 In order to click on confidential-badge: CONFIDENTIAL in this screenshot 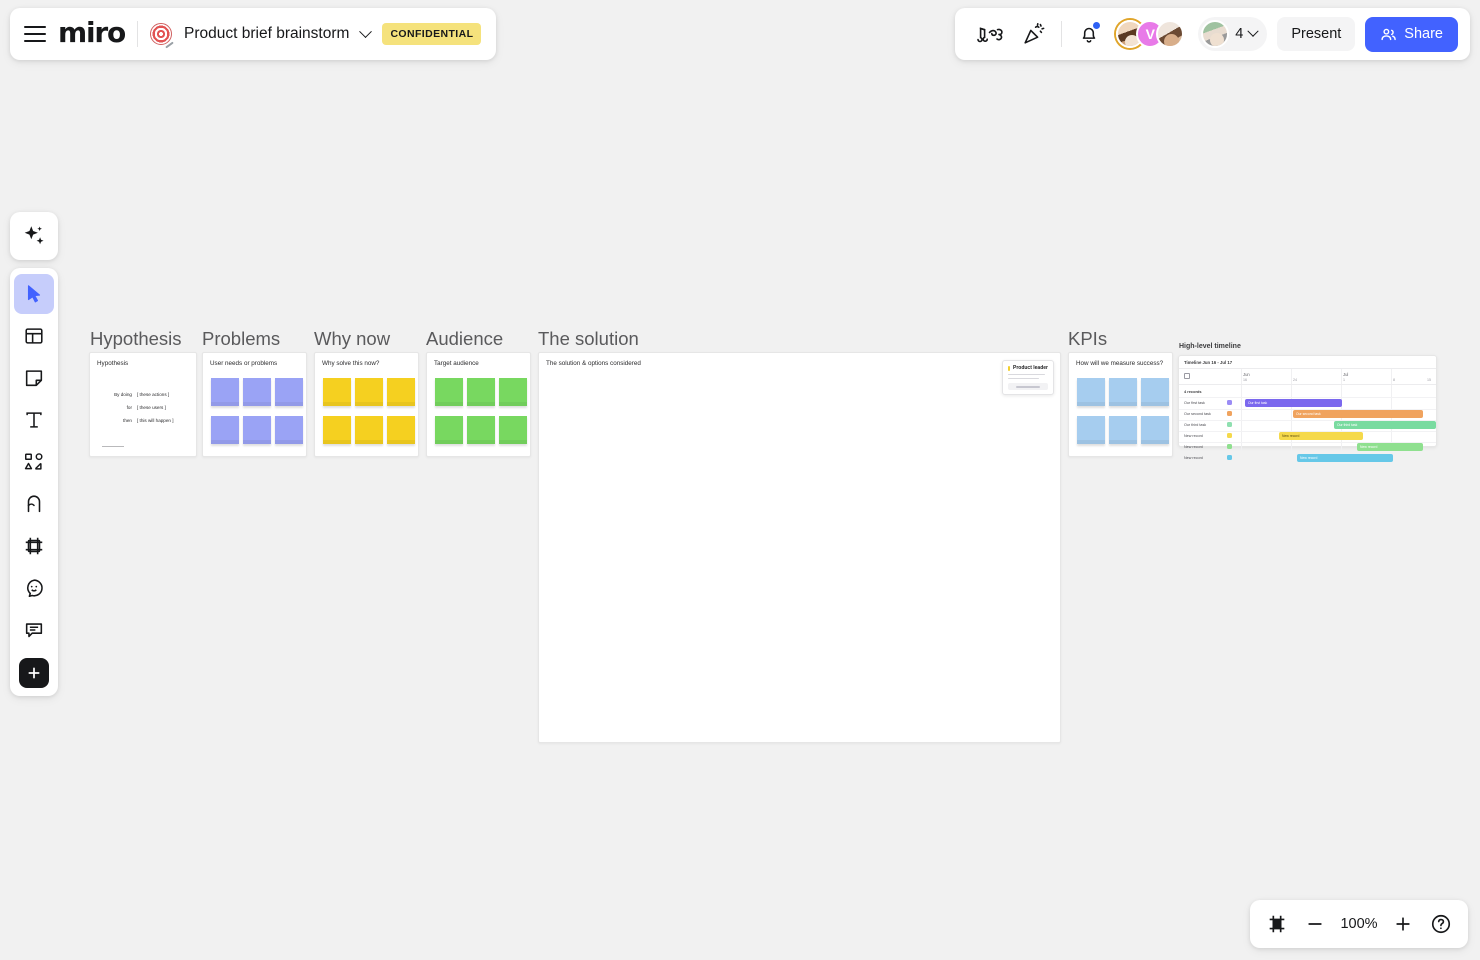, I will do `click(432, 34)`.